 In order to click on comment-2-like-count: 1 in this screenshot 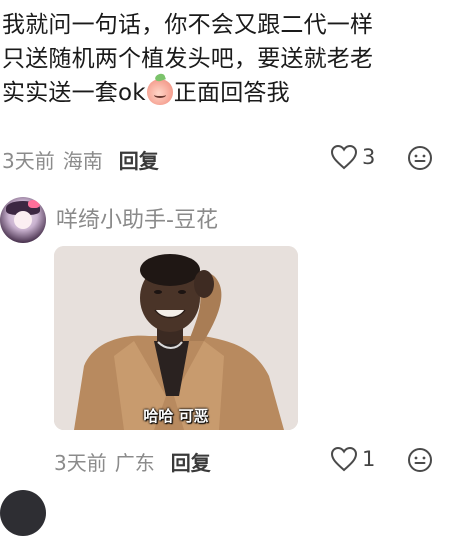, I will do `click(369, 459)`.